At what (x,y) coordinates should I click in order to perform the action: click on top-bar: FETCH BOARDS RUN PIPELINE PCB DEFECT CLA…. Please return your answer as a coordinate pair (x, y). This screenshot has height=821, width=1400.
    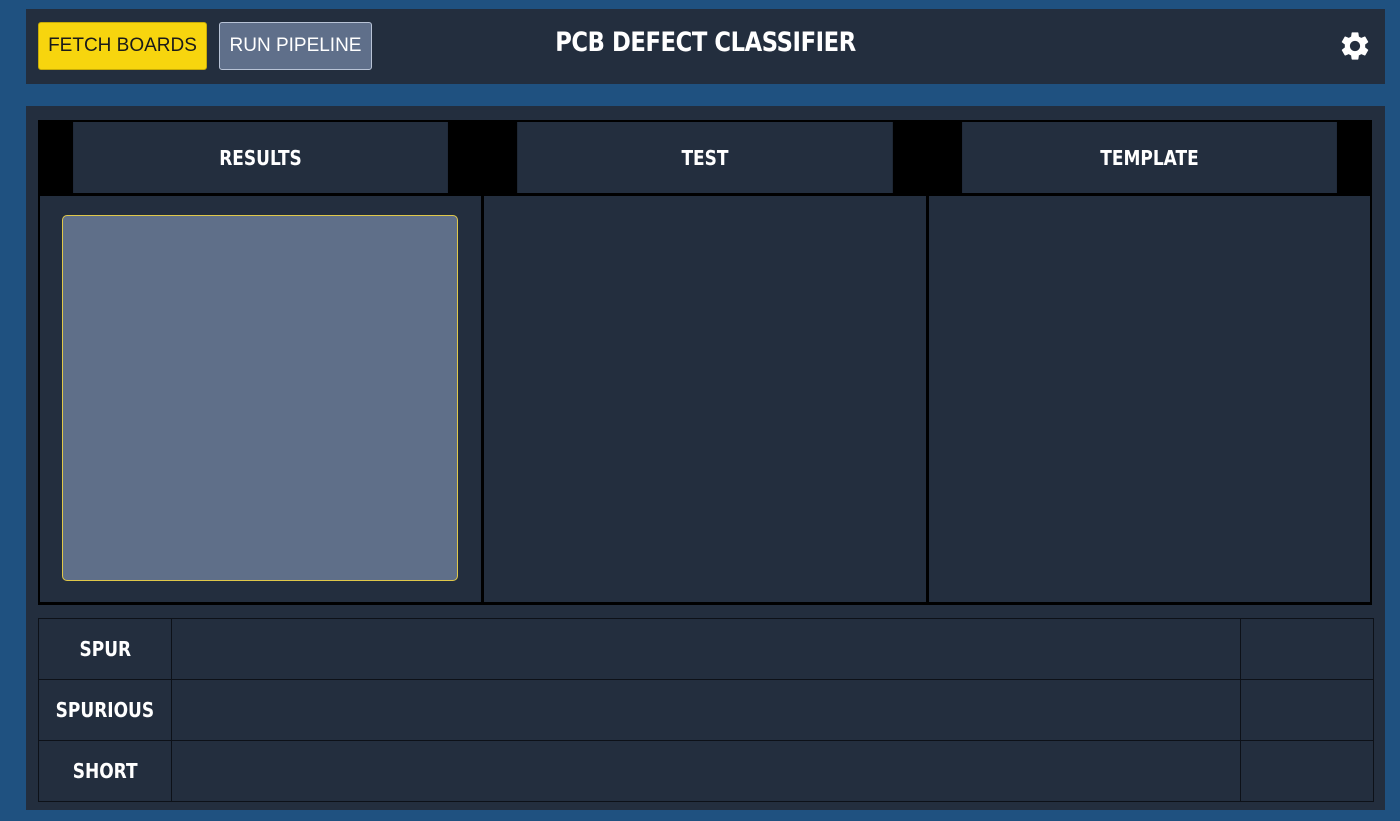
    Looking at the image, I should click on (705, 46).